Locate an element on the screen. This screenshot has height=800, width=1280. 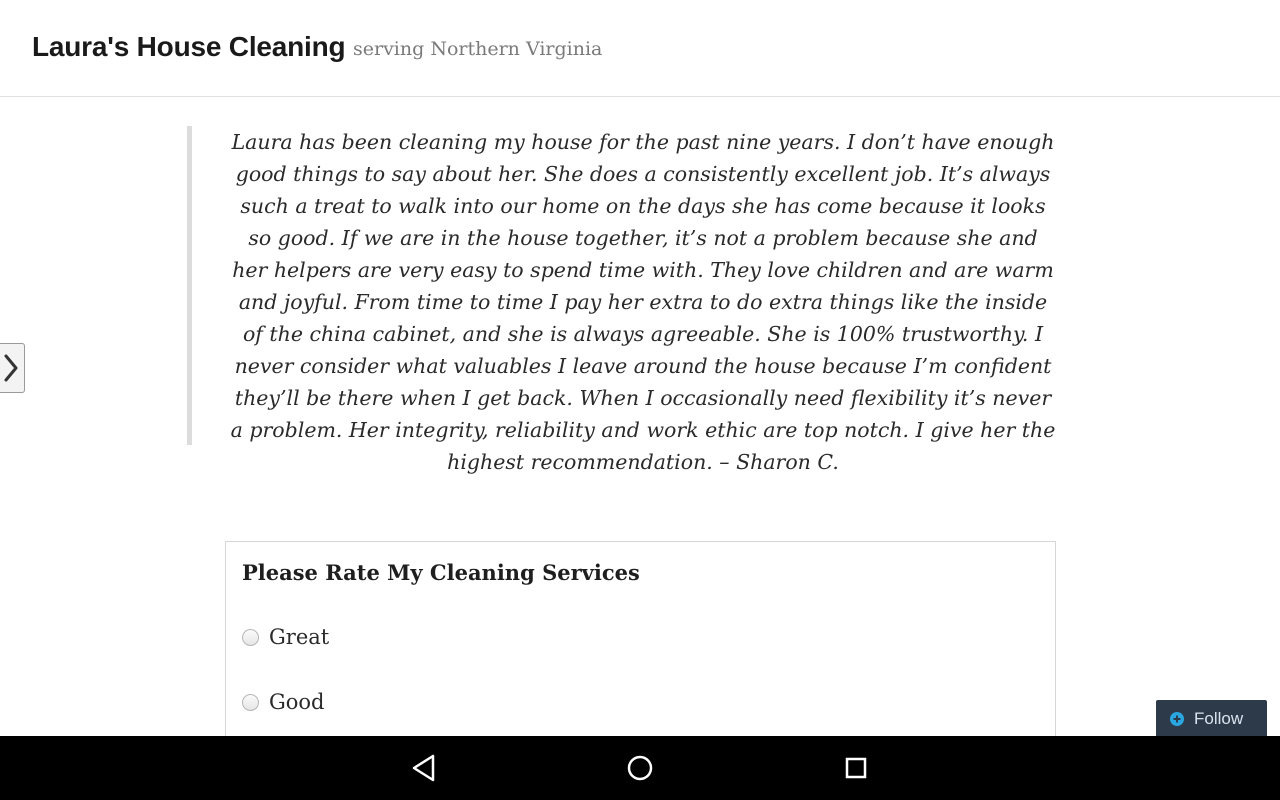
follow-label: Follow is located at coordinates (1219, 718).